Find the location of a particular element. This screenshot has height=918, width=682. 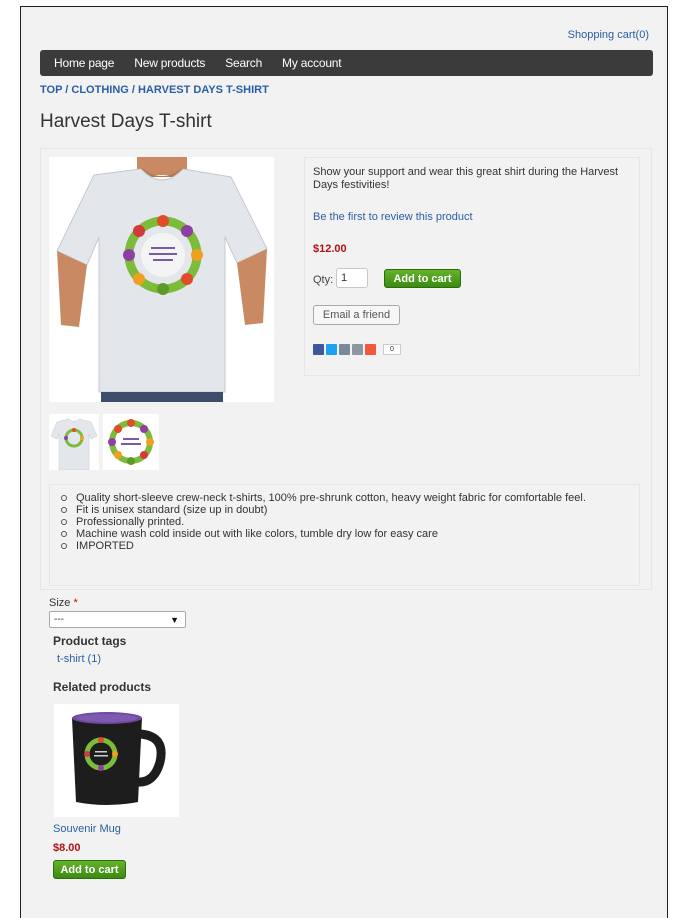

feature-item: IMPORTED is located at coordinates (346, 546).